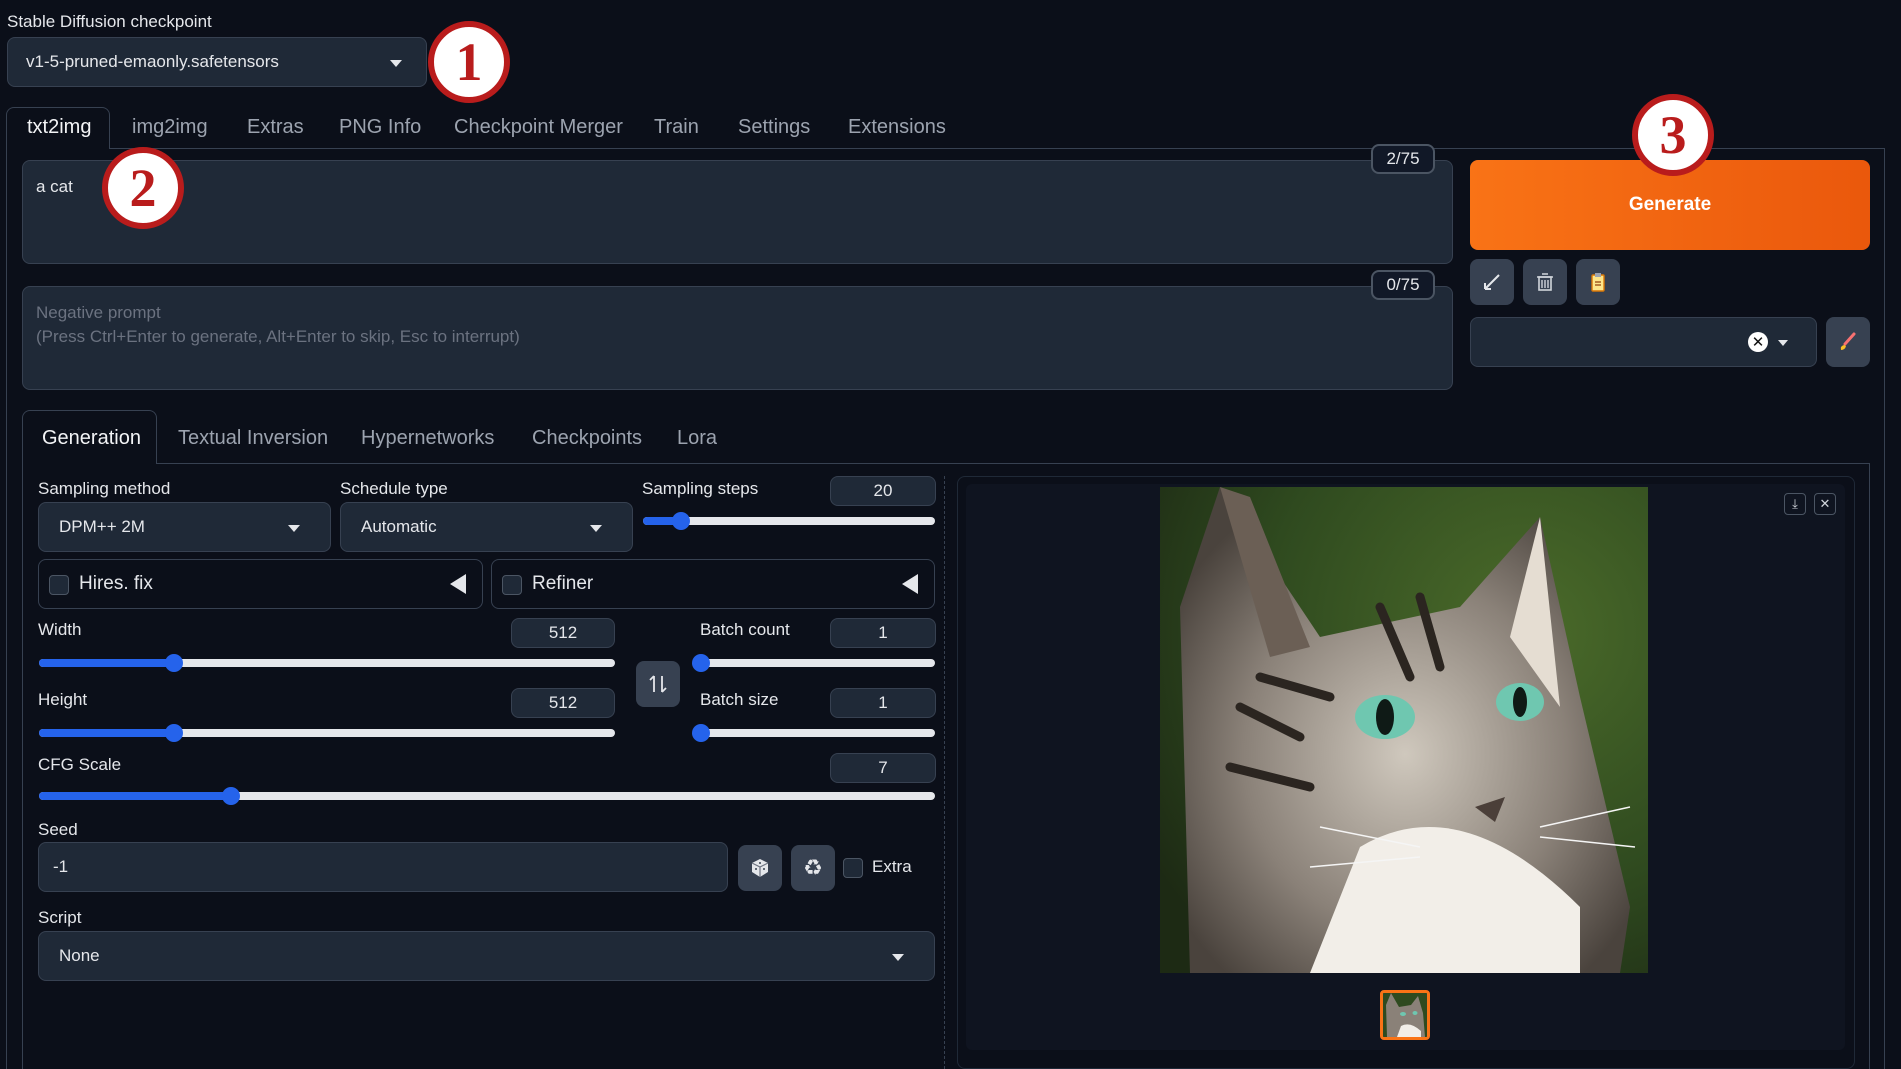 This screenshot has width=1901, height=1069. What do you see at coordinates (109, 21) in the screenshot?
I see `checkpoint-label: Stable Diffusion checkpoint` at bounding box center [109, 21].